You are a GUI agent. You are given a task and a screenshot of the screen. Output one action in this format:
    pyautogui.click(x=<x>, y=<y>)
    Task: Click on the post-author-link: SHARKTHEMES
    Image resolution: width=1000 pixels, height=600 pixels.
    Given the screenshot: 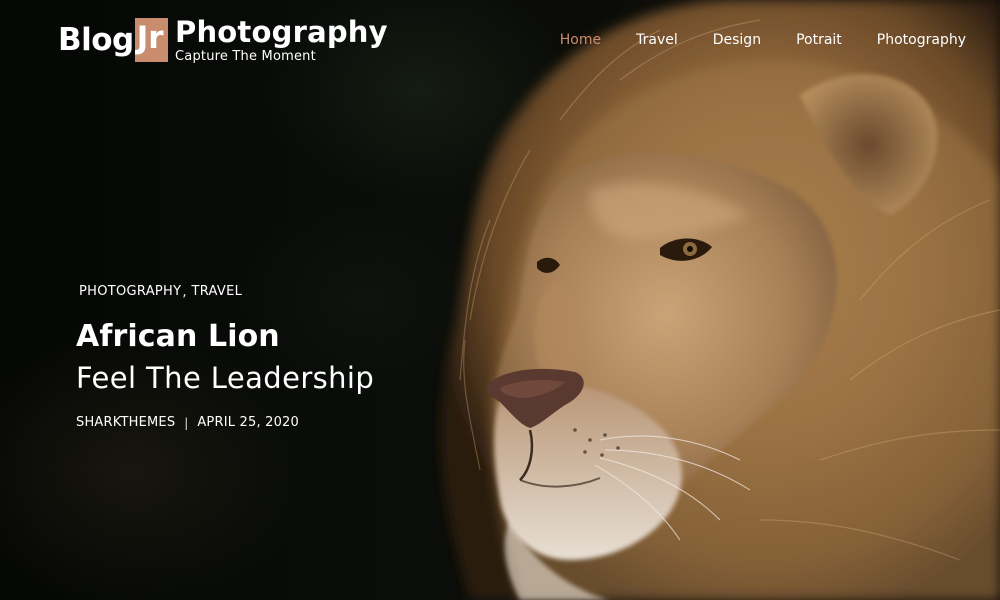 What is the action you would take?
    pyautogui.click(x=125, y=423)
    